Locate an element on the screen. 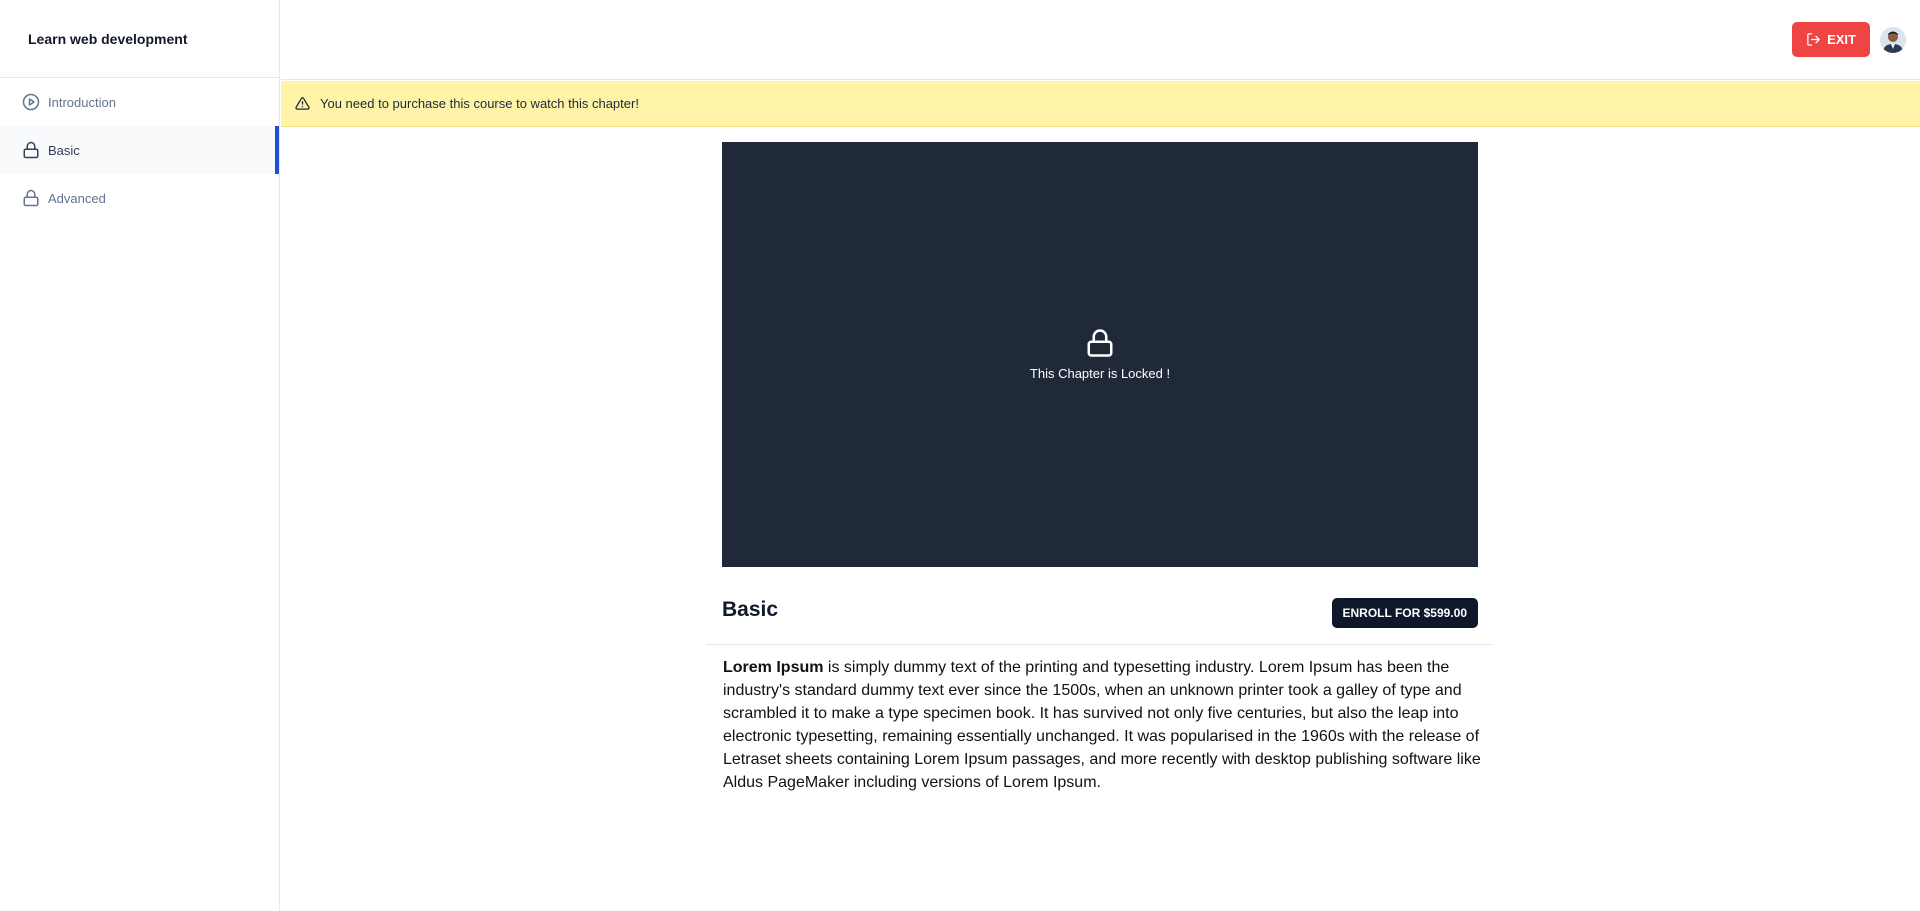 Image resolution: width=1920 pixels, height=911 pixels. sidebar-item-advanced: Advanced is located at coordinates (139, 198).